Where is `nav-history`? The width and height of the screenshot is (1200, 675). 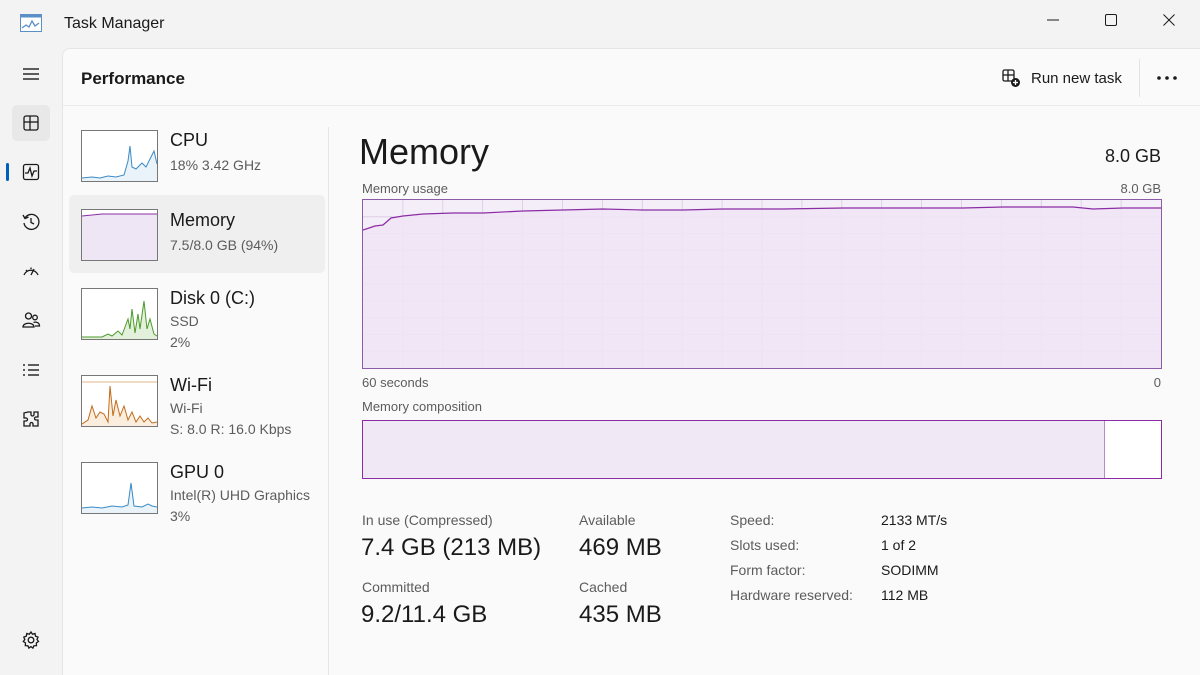
nav-history is located at coordinates (31, 222).